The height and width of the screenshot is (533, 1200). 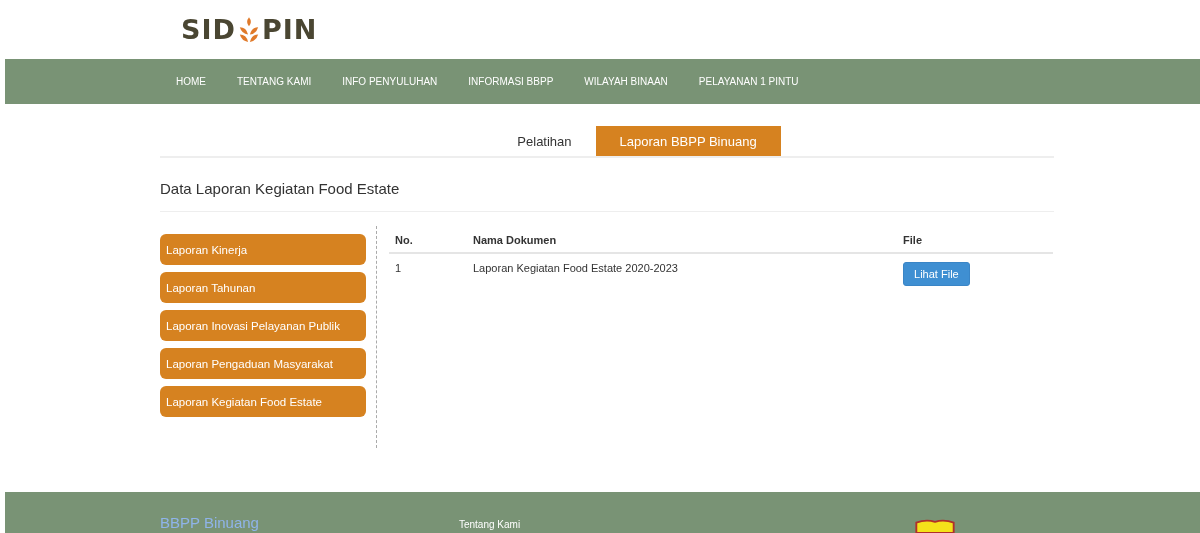 I want to click on sidebar-item: Laporan Pengaduan Masyarakat, so click(x=263, y=363).